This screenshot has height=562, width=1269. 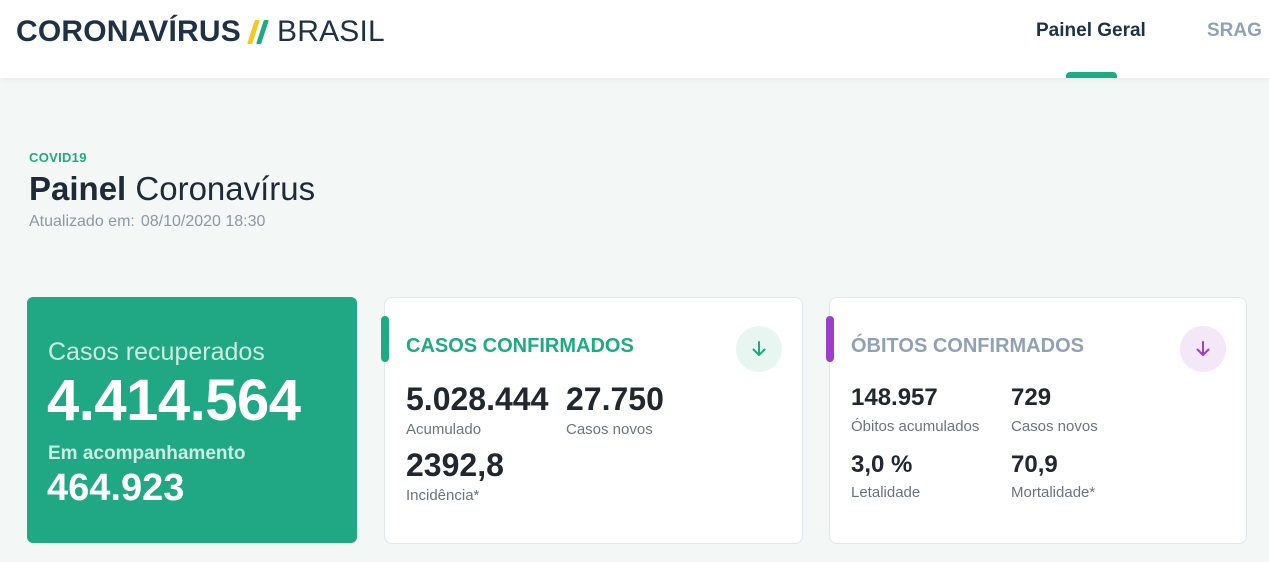 I want to click on acompanhamento-label: Em acompanhamento, so click(x=147, y=453).